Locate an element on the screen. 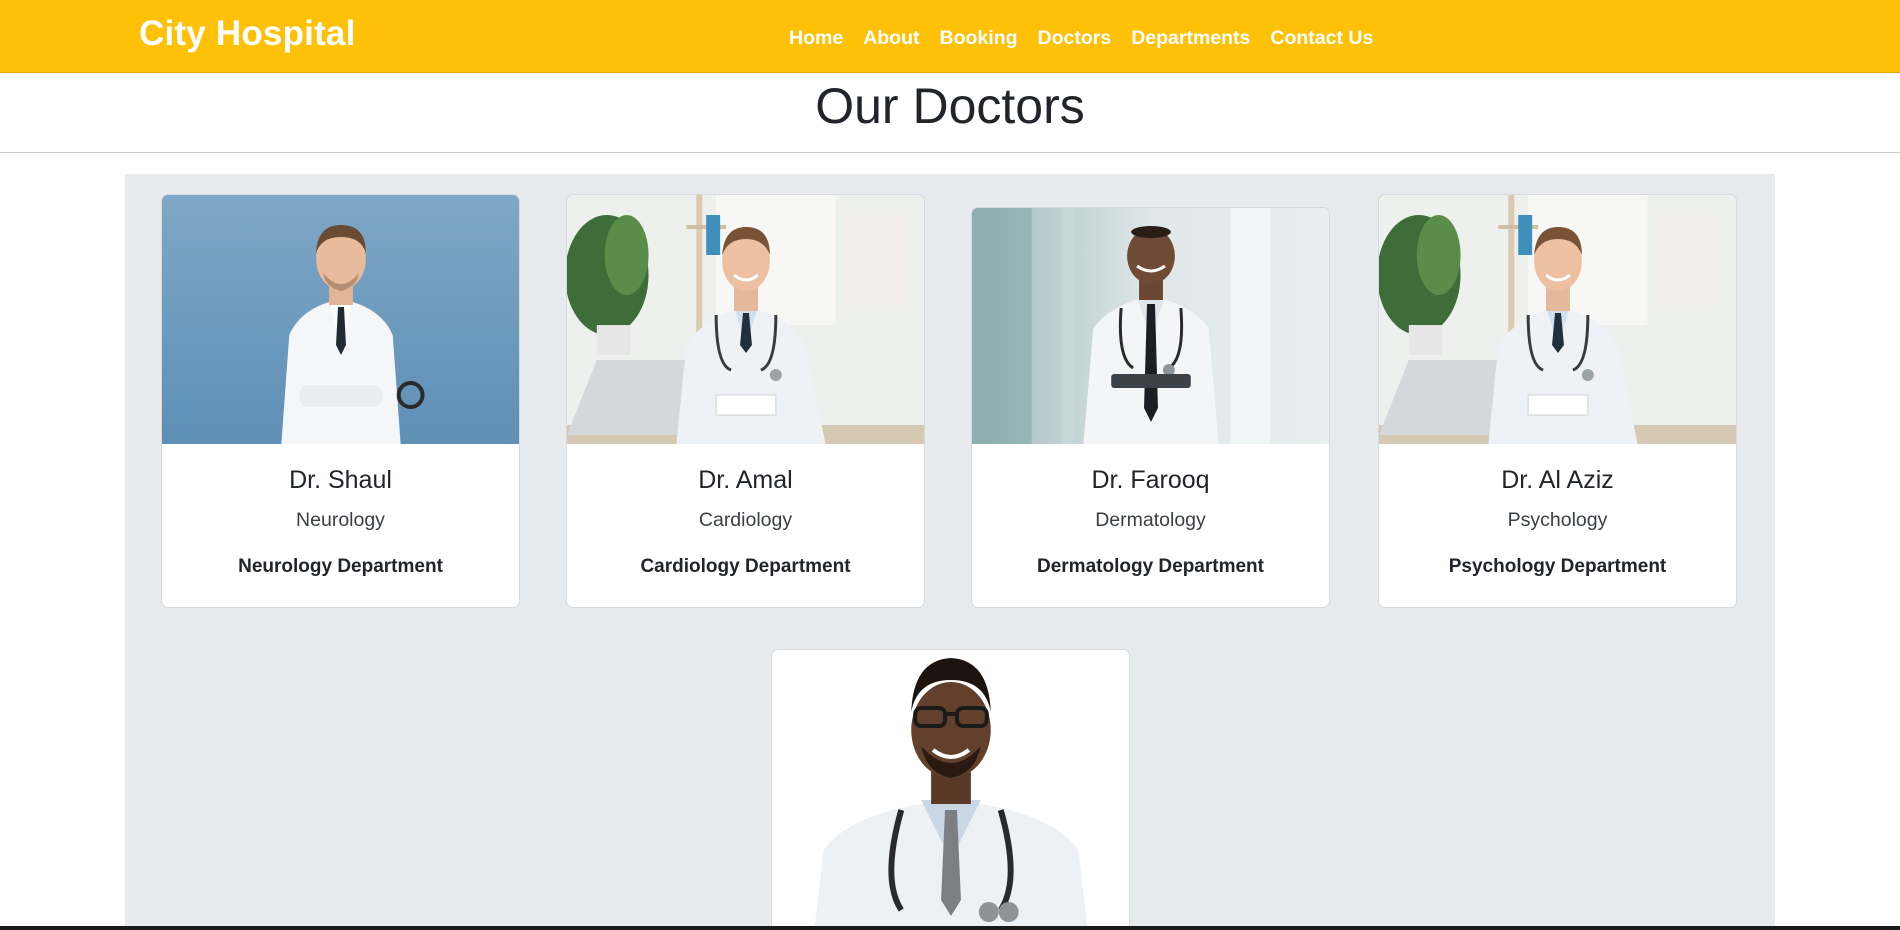 This screenshot has width=1900, height=930. doctor-department: Psychology Department is located at coordinates (1557, 566).